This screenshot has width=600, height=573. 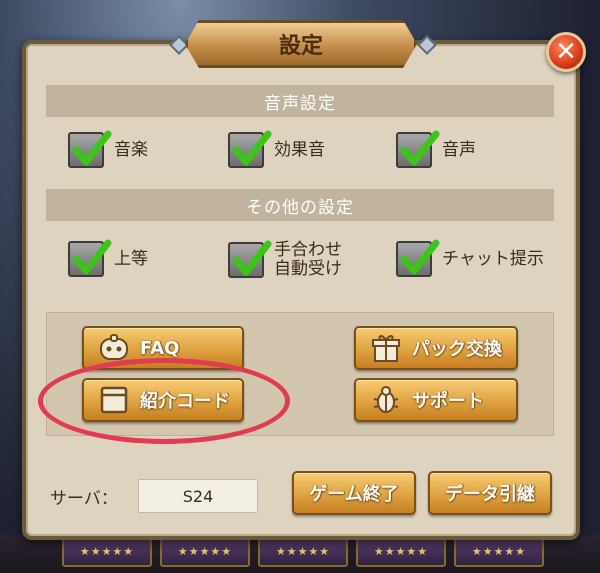 I want to click on chat-hint-checkbox, so click(x=418, y=258).